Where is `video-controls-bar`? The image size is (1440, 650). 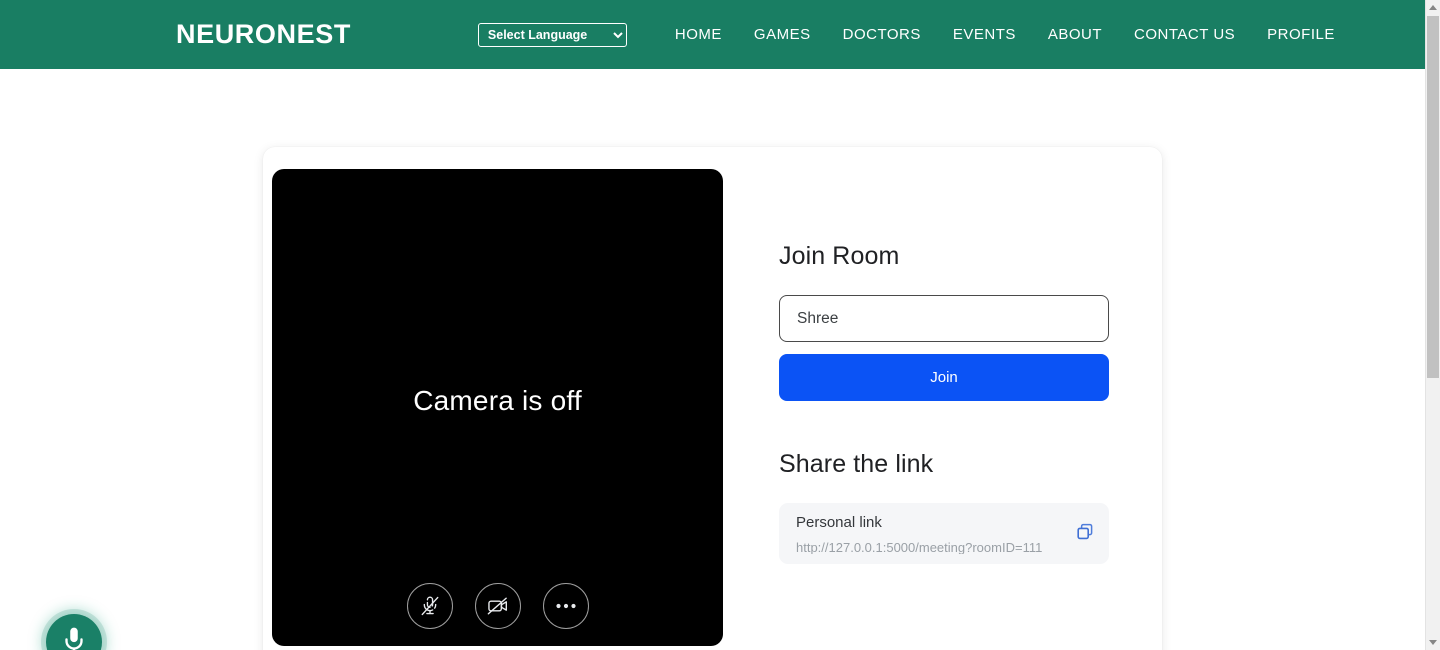
video-controls-bar is located at coordinates (497, 606).